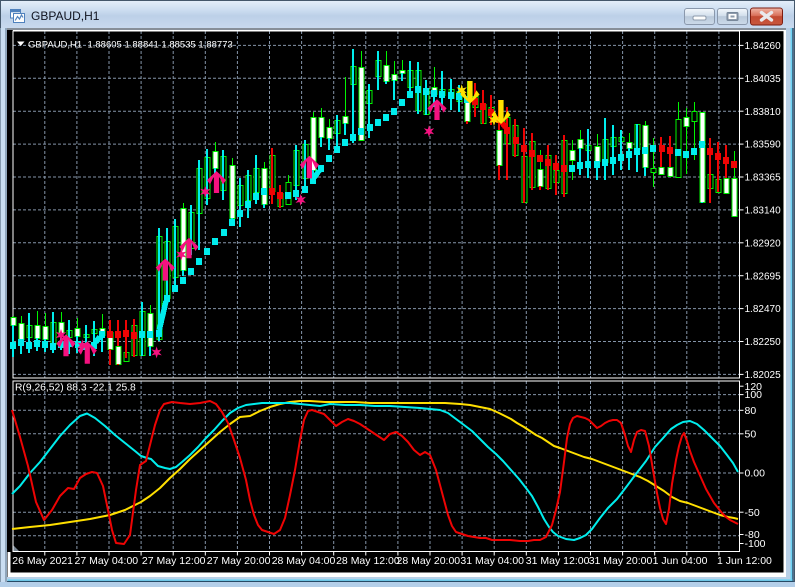  What do you see at coordinates (763, 79) in the screenshot?
I see `svg-text: 1.84035` at bounding box center [763, 79].